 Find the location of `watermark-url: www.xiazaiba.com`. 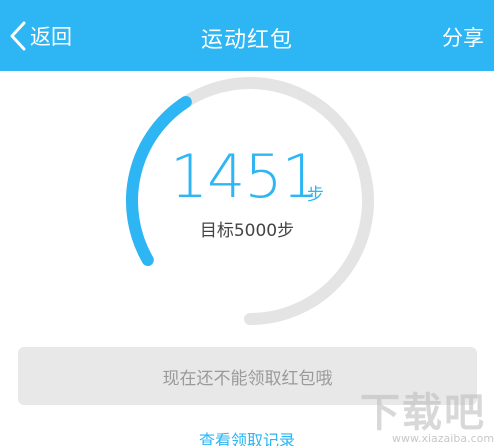

watermark-url: www.xiazaiba.com is located at coordinates (443, 438).